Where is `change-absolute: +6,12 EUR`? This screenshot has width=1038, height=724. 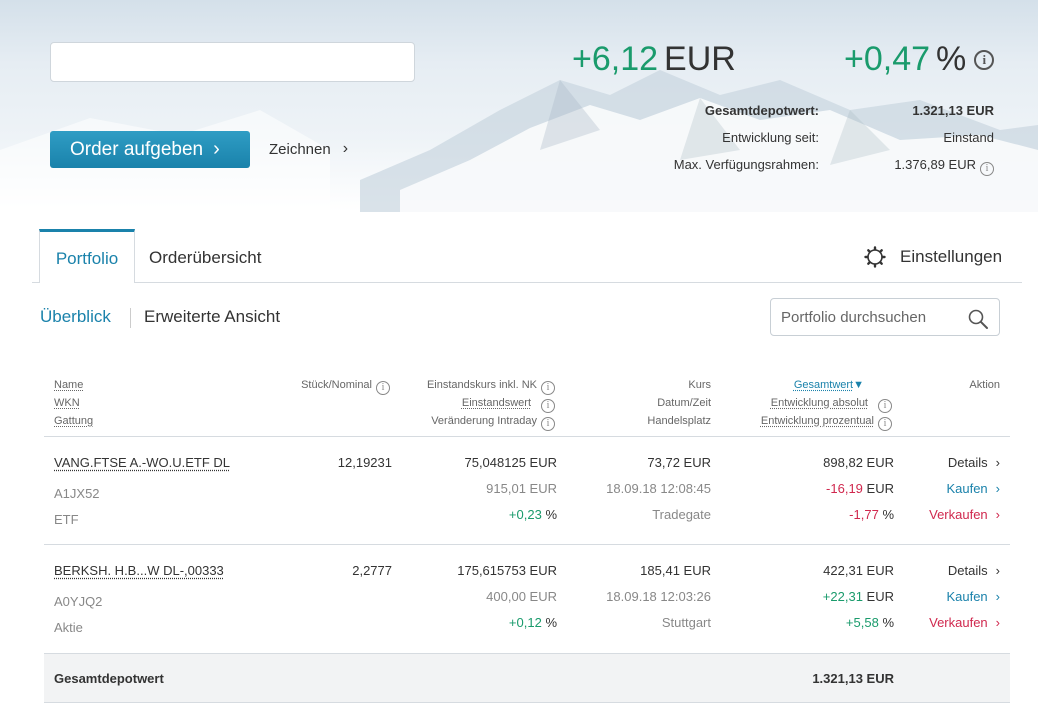 change-absolute: +6,12 EUR is located at coordinates (654, 59).